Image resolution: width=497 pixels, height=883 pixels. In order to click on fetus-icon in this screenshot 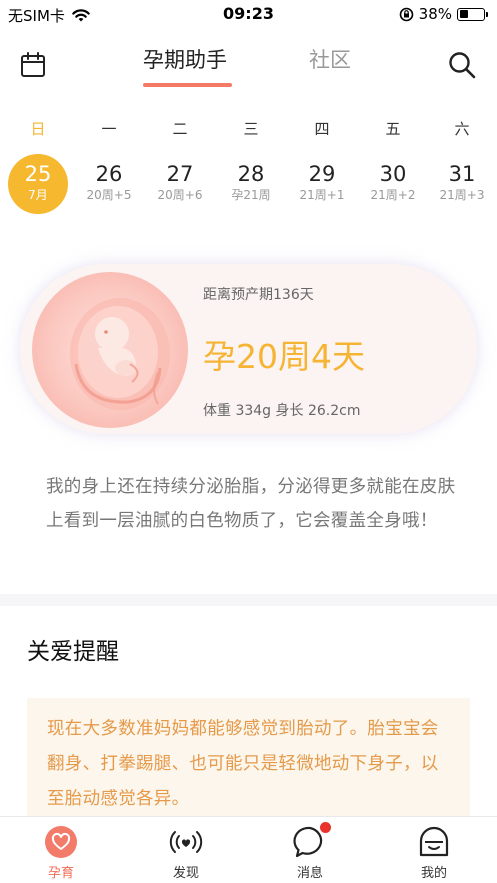, I will do `click(120, 354)`.